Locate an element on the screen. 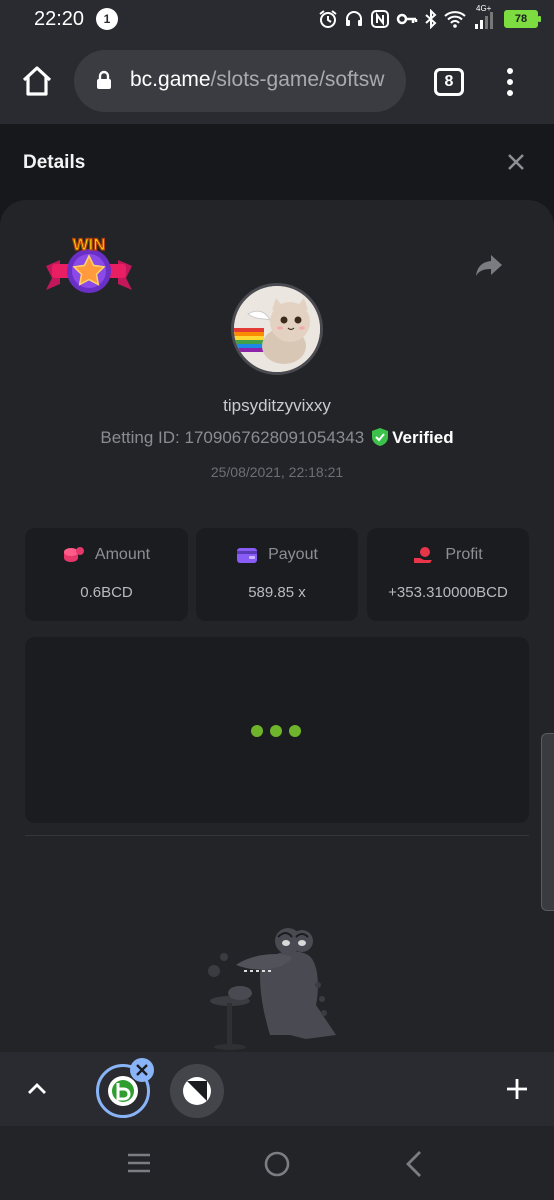 The width and height of the screenshot is (554, 1200). url-text: bc.game/slots-game/softsw is located at coordinates (257, 80).